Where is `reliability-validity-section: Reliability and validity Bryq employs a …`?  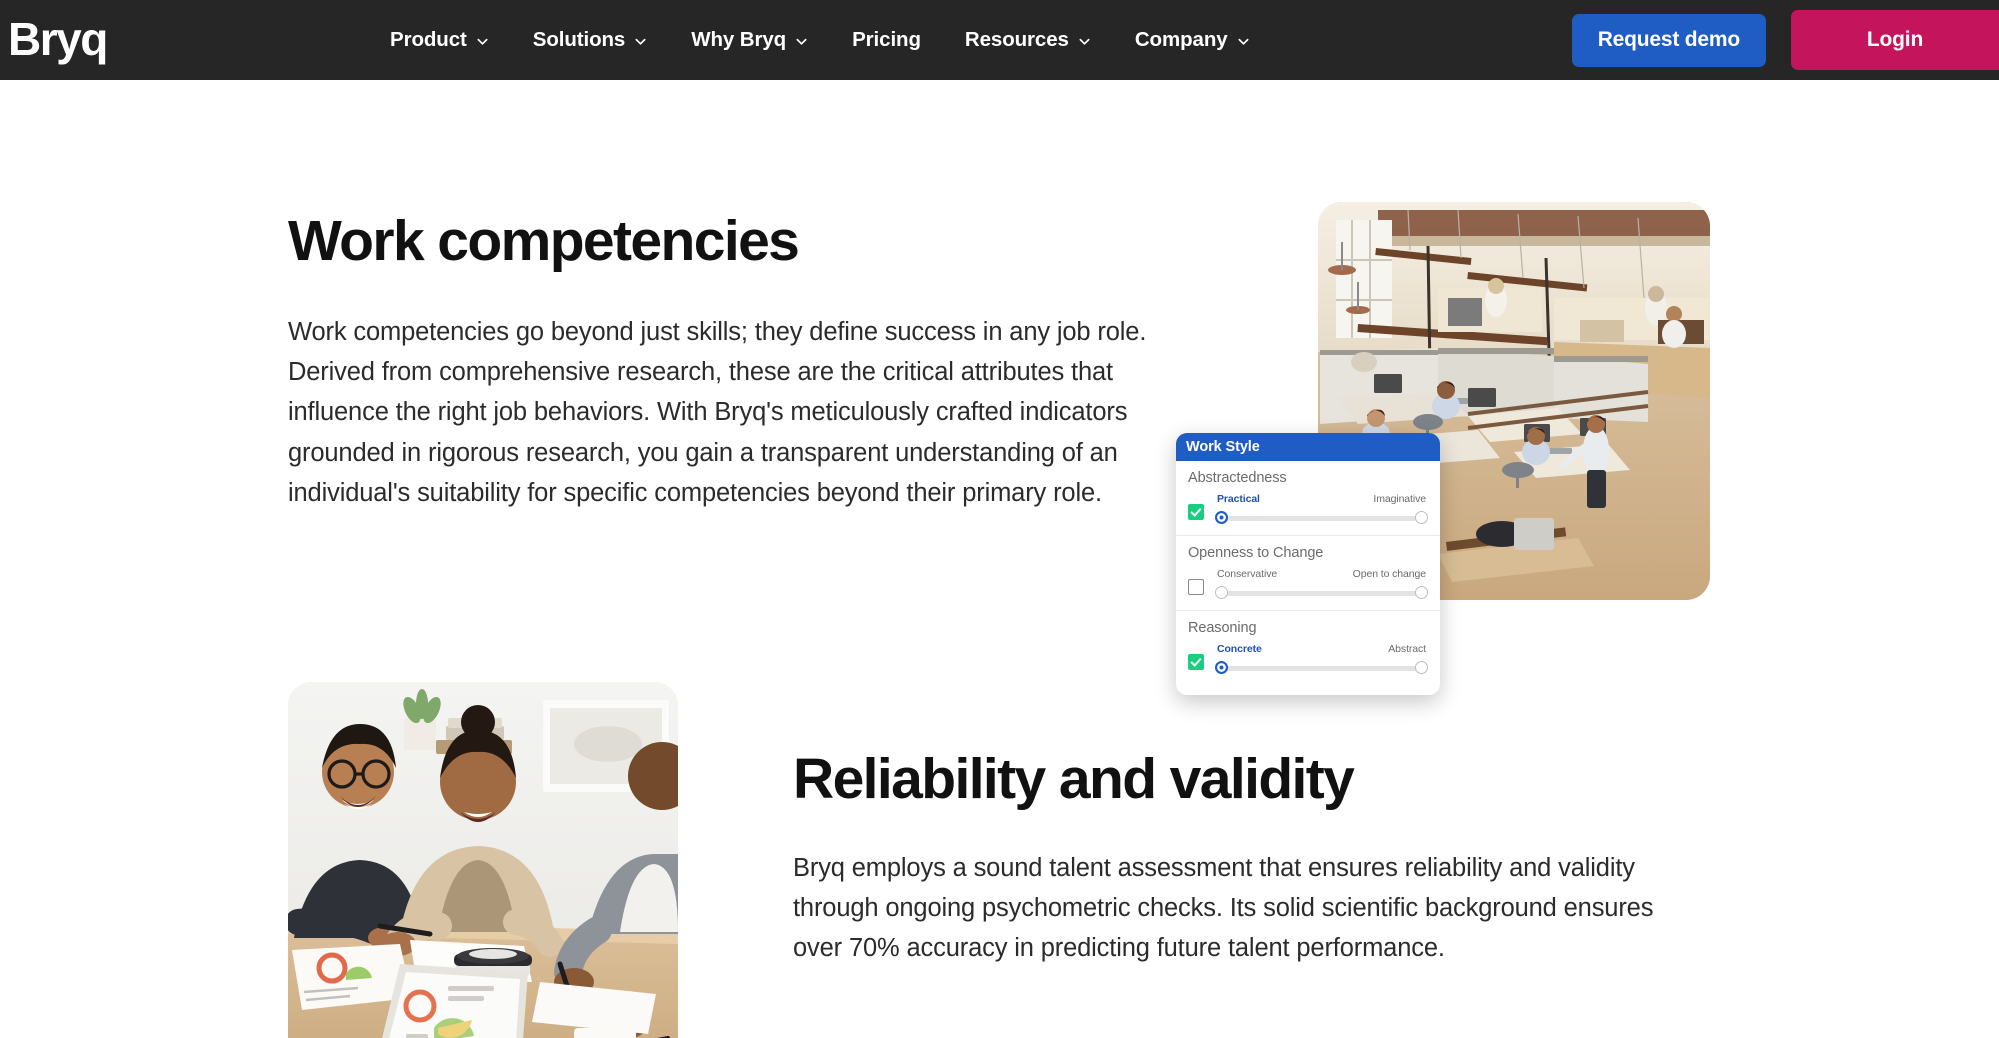
reliability-validity-section: Reliability and validity Bryq employs a … is located at coordinates (1243, 858).